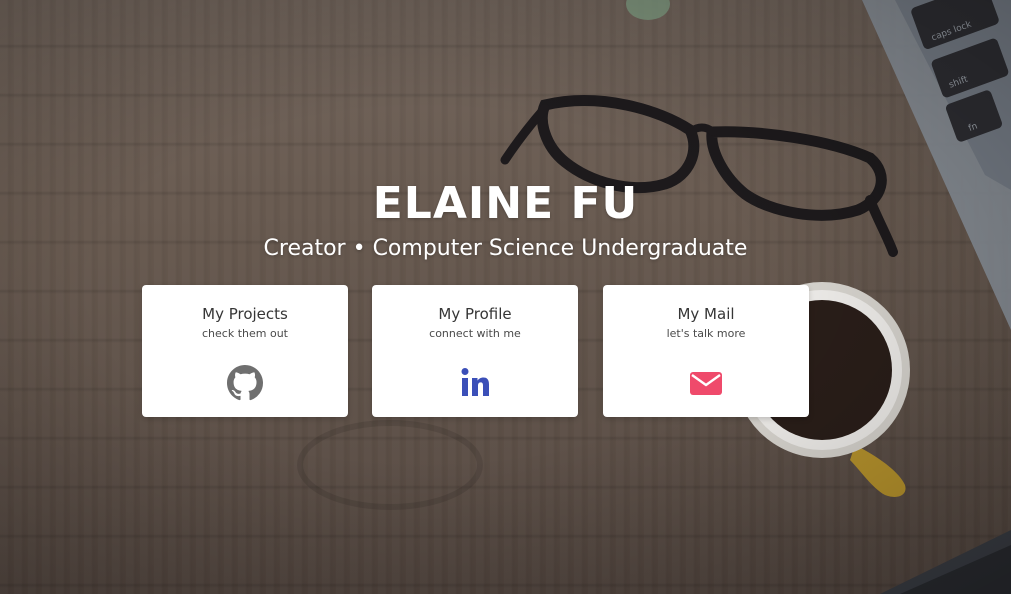 This screenshot has height=594, width=1011. I want to click on card-subtitle: let's talk more, so click(706, 333).